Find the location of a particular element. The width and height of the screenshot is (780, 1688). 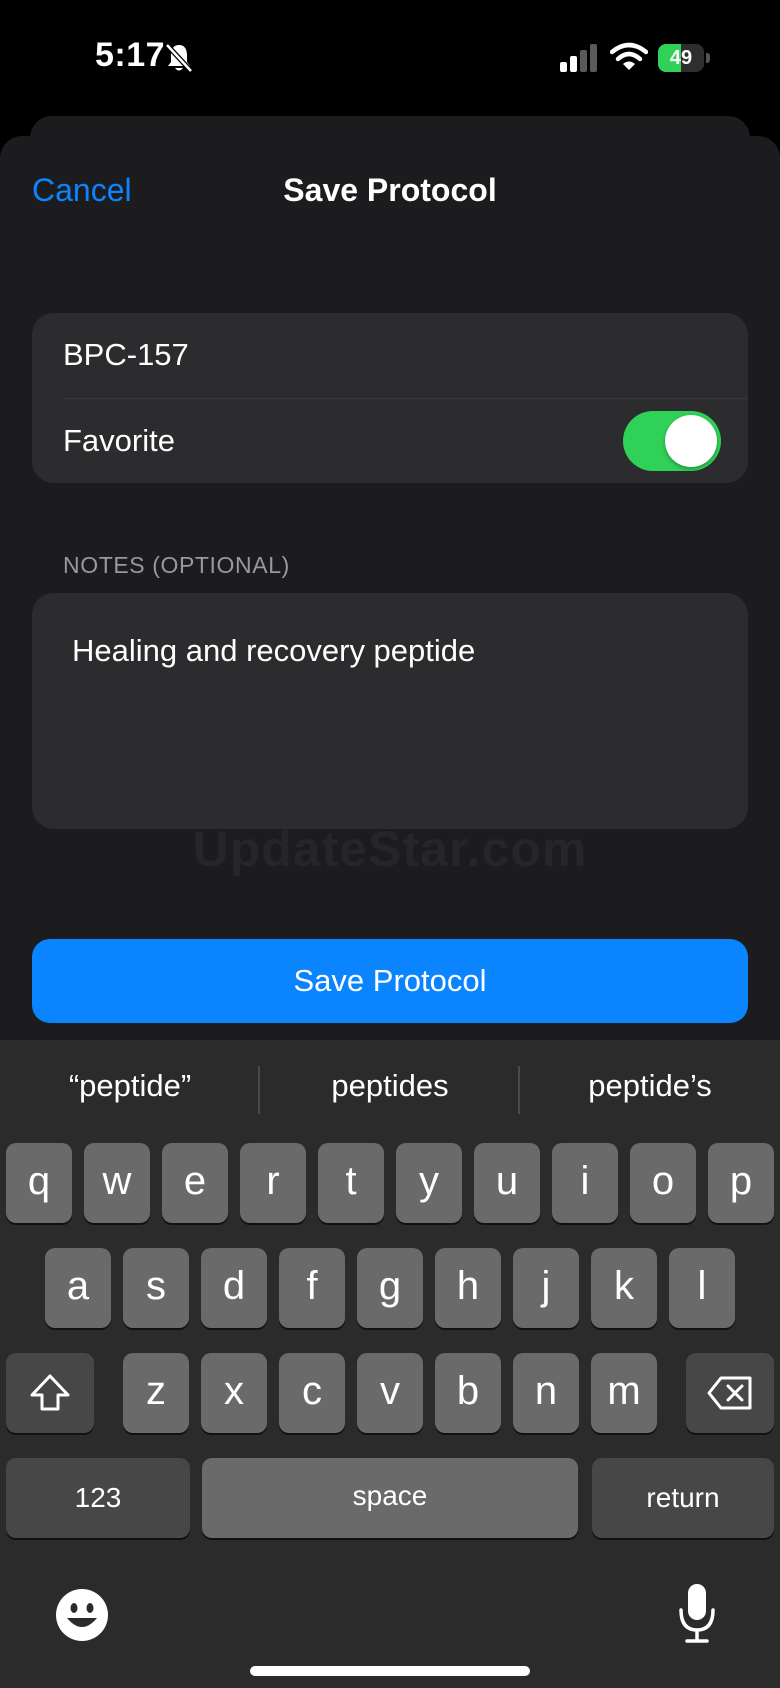

battery-icon: 49 is located at coordinates (684, 58).